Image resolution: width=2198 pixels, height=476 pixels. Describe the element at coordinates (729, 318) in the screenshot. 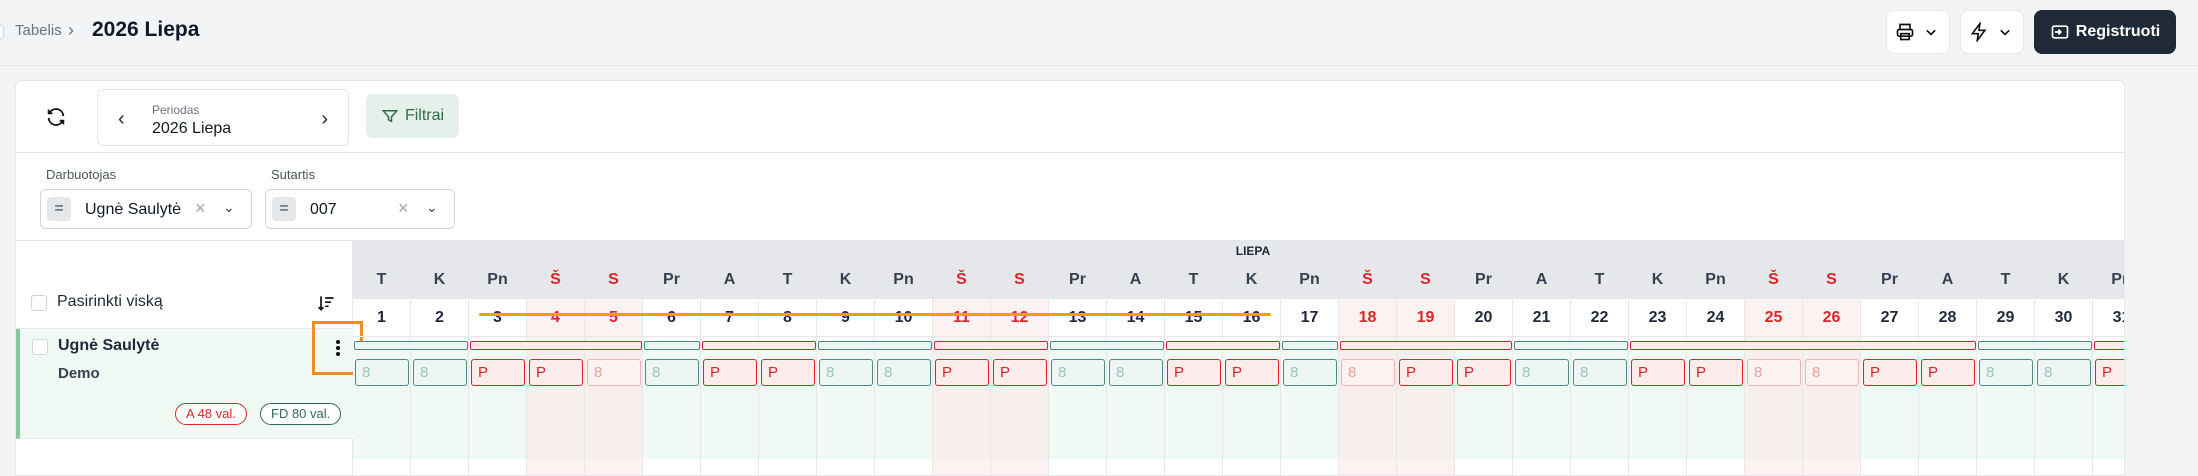

I see `day-number: 7` at that location.